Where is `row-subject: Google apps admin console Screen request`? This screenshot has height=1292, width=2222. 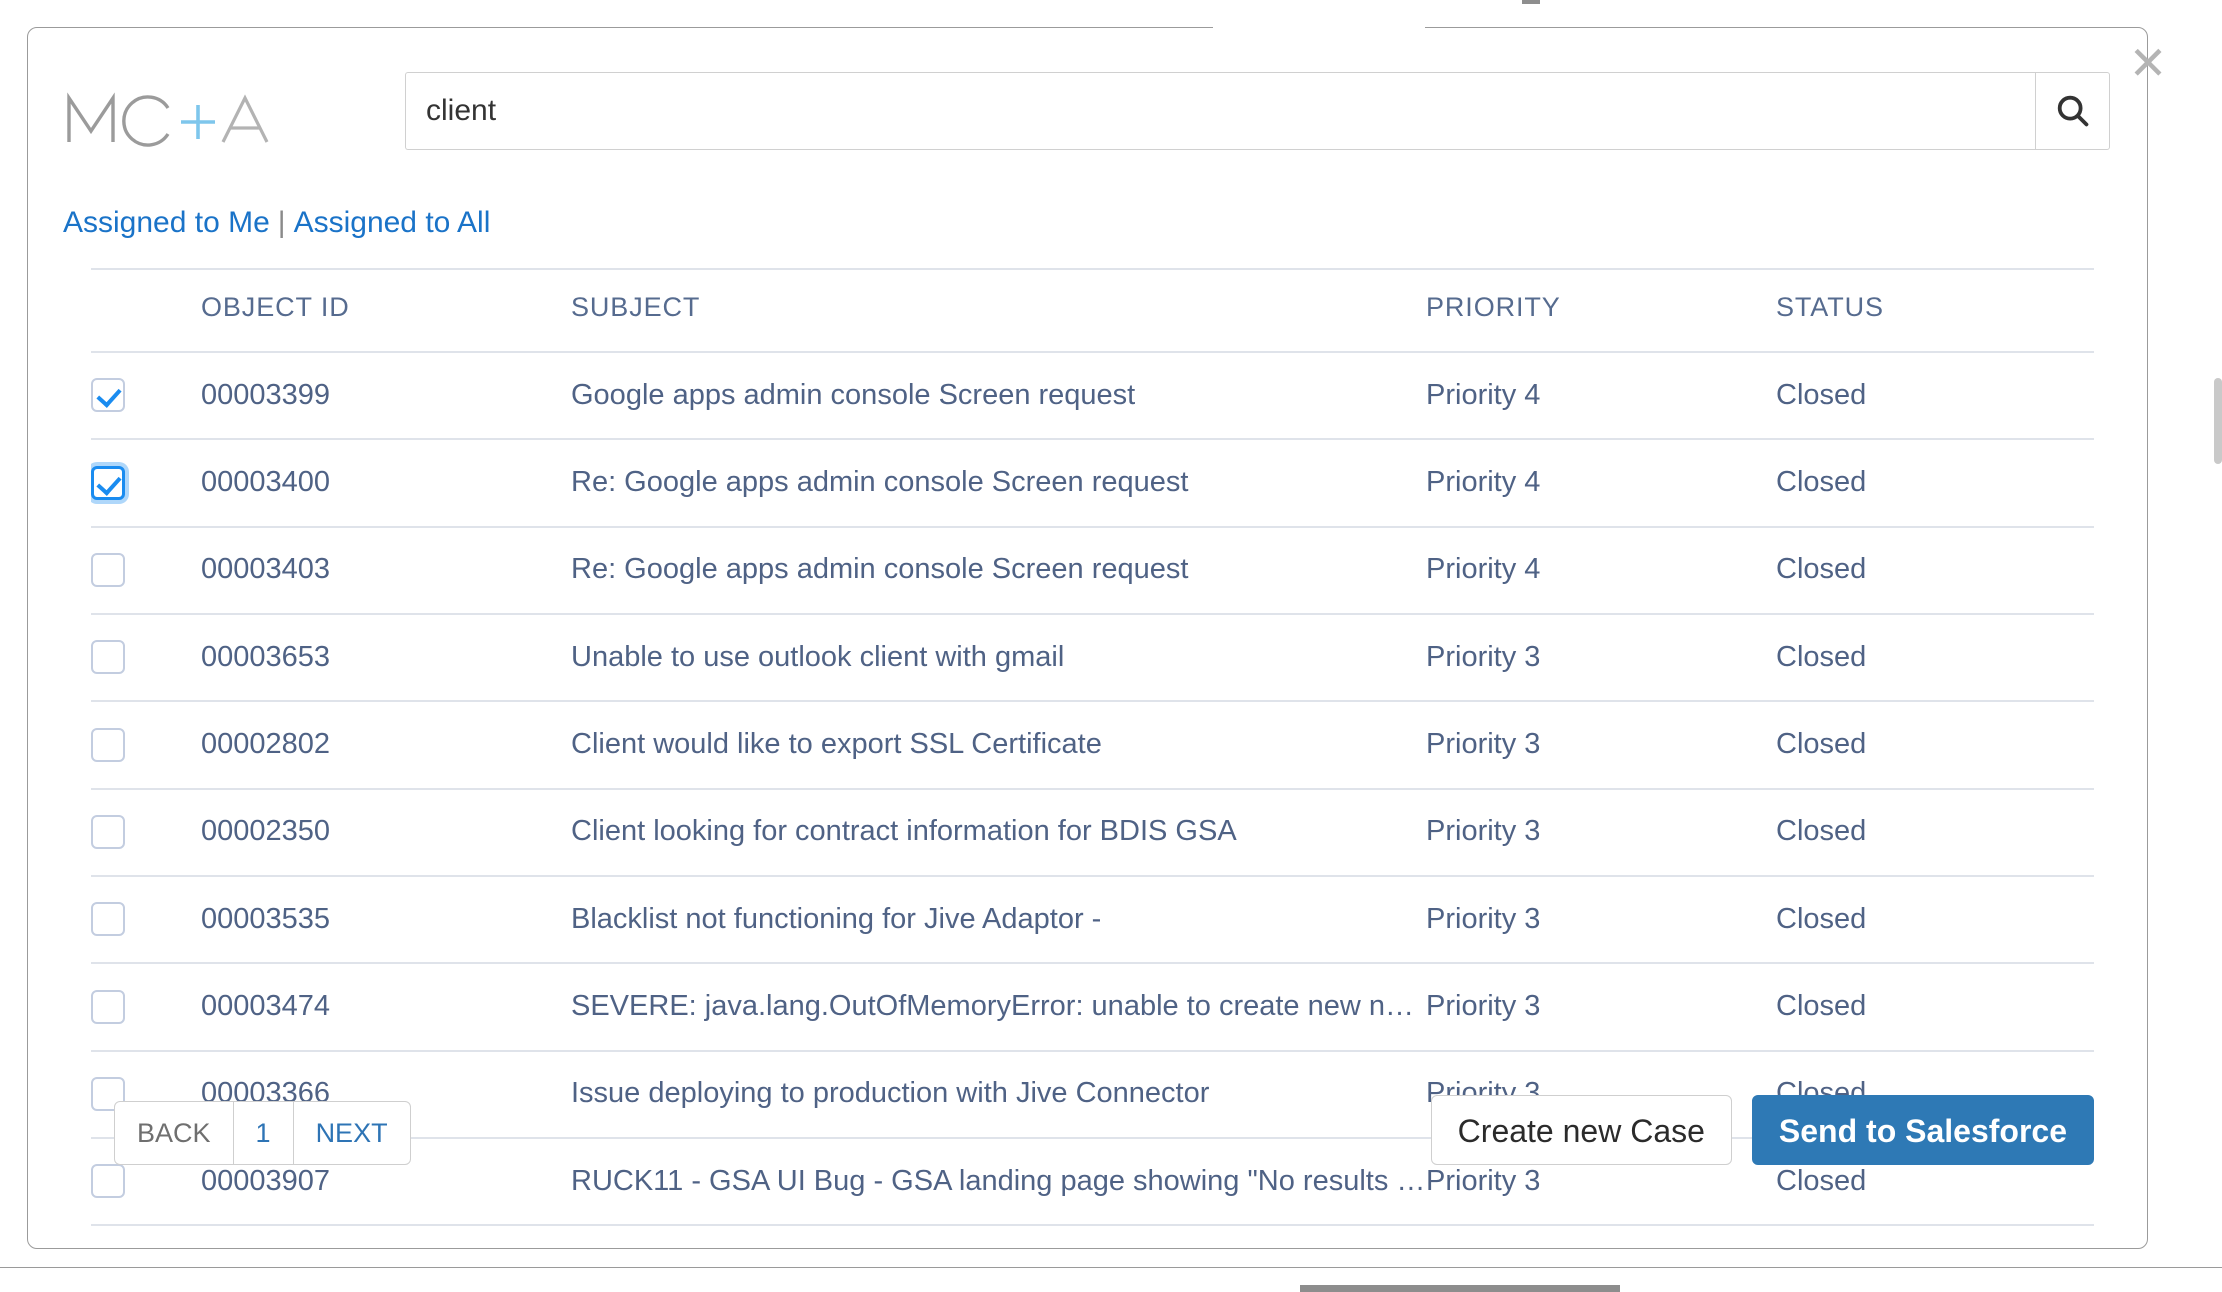 row-subject: Google apps admin console Screen request is located at coordinates (998, 396).